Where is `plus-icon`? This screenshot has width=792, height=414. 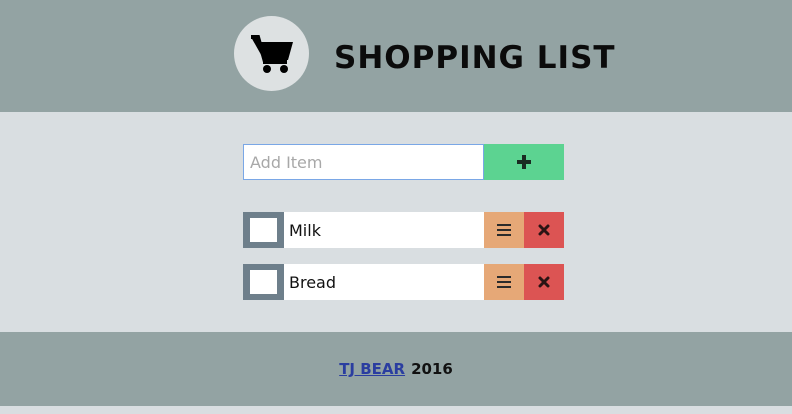 plus-icon is located at coordinates (524, 162).